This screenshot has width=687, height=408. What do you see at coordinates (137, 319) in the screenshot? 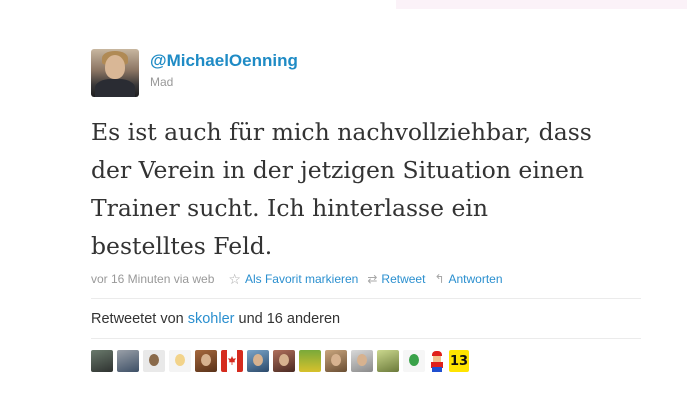
I see `retweeted-prefix: Retweetet von` at bounding box center [137, 319].